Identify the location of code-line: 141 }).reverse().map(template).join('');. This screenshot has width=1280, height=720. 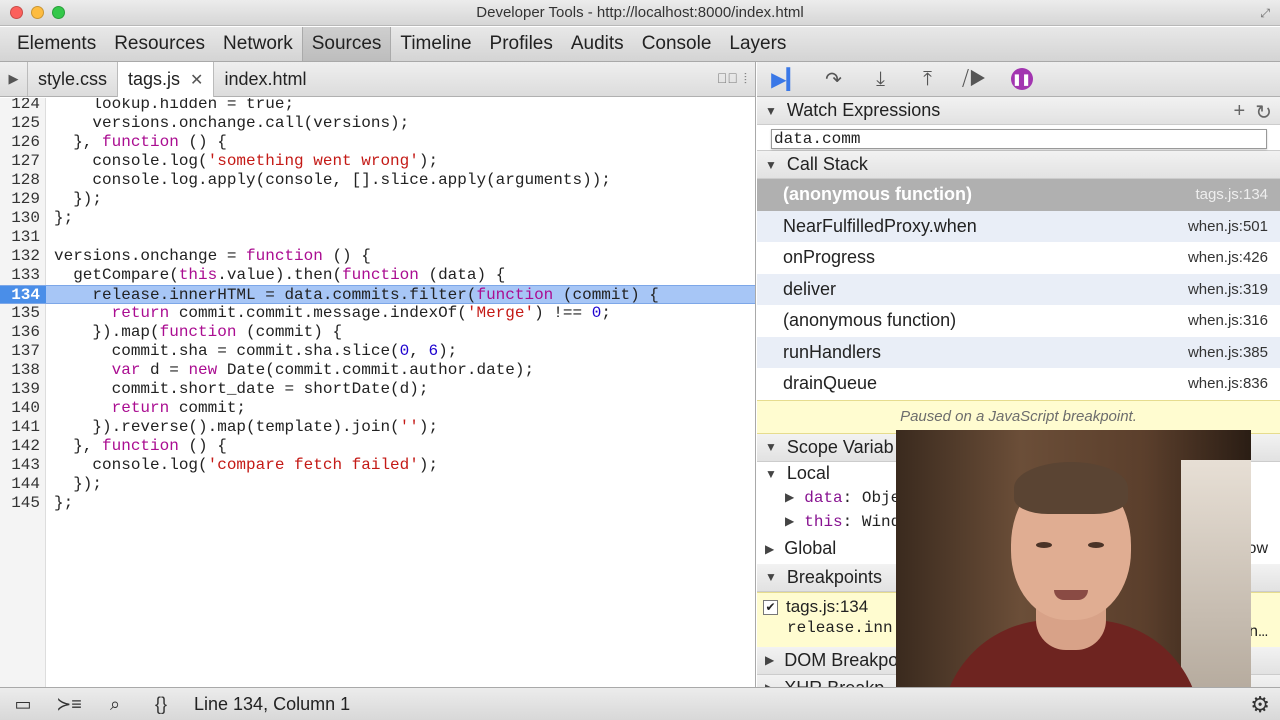
(377, 427).